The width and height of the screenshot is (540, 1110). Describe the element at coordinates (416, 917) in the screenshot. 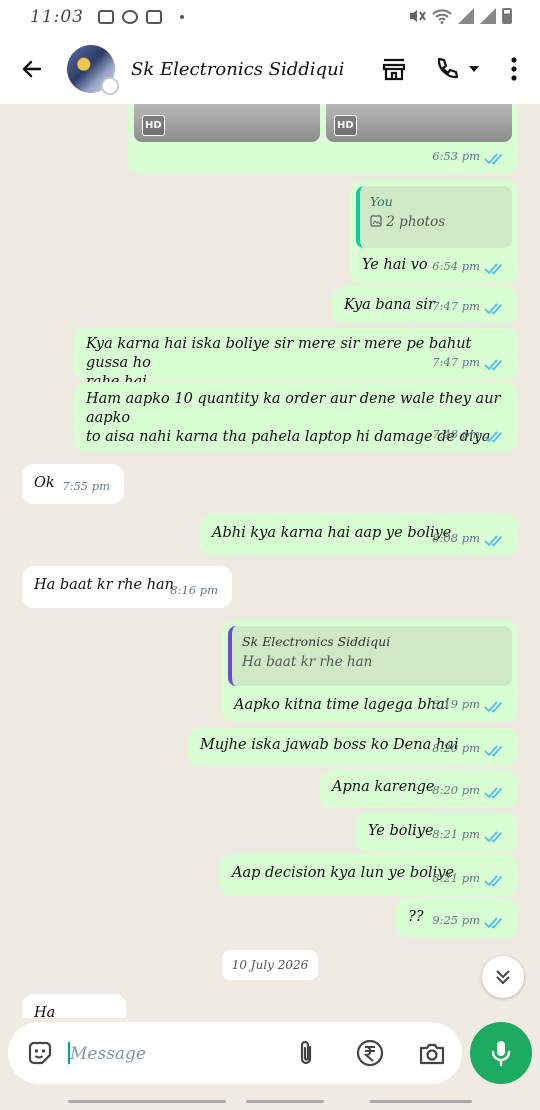

I see `message-text: ??` at that location.